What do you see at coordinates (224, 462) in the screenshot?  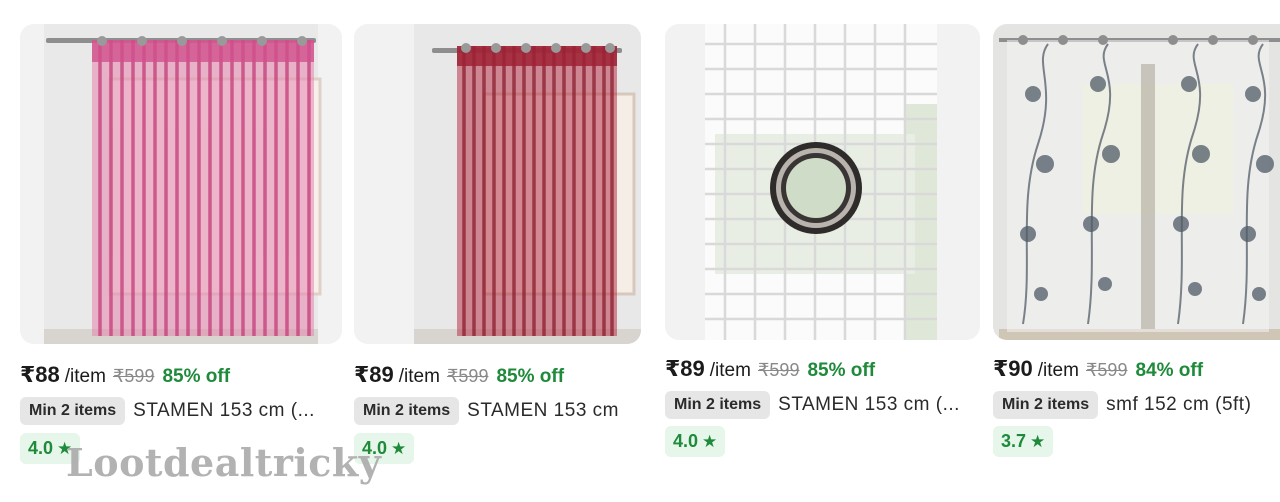 I see `watermark-text: Lootdealtricky` at bounding box center [224, 462].